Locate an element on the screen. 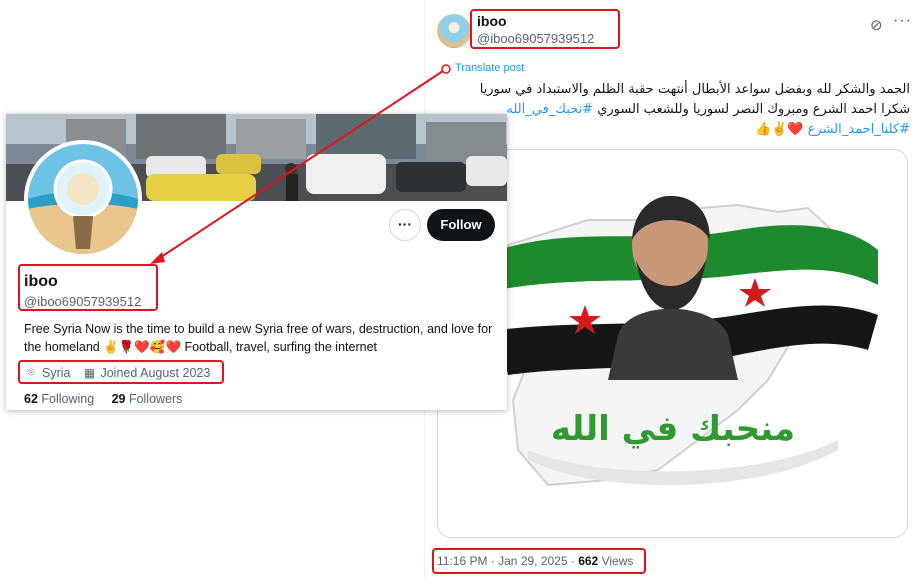 The width and height of the screenshot is (920, 579). tweet-avatar is located at coordinates (454, 31).